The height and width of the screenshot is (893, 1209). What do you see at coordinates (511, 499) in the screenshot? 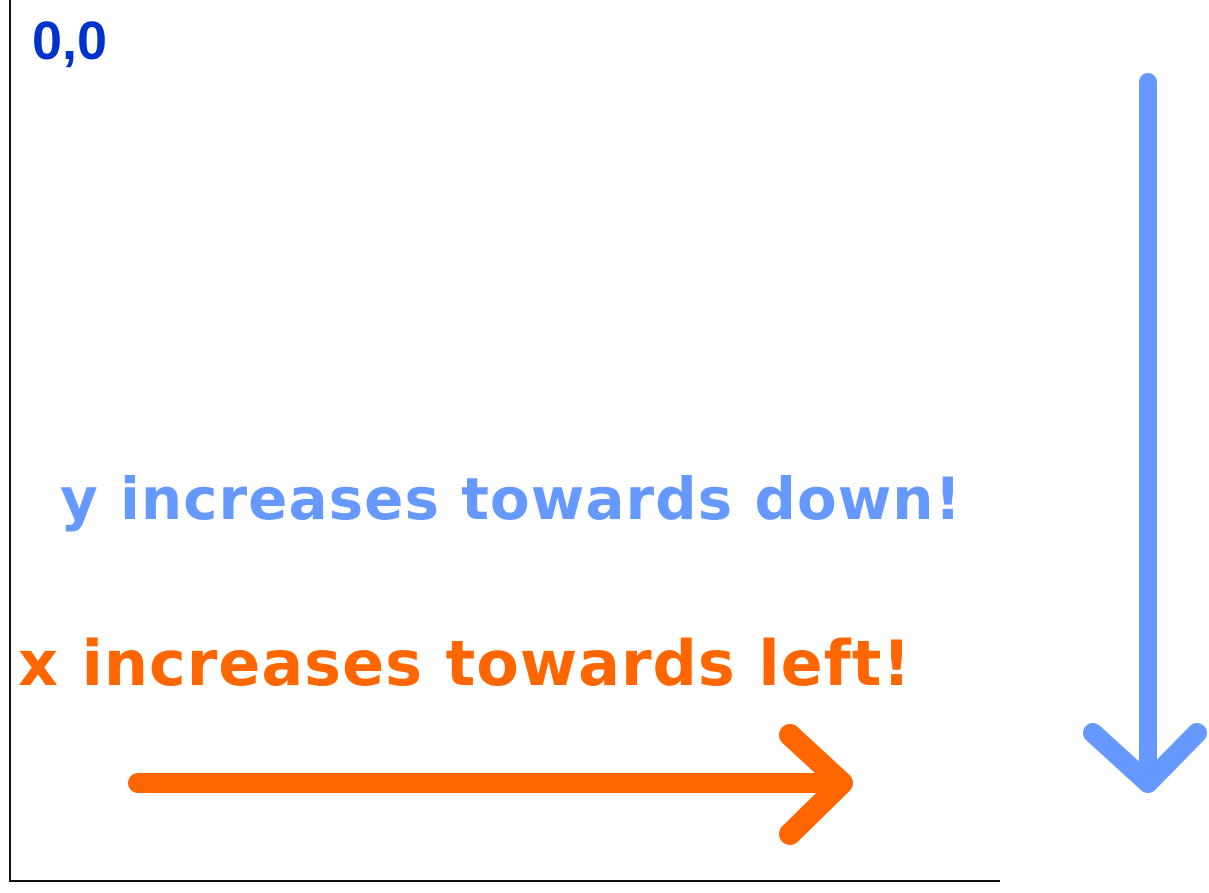
I see `y-direction-label: y increases towards down!` at bounding box center [511, 499].